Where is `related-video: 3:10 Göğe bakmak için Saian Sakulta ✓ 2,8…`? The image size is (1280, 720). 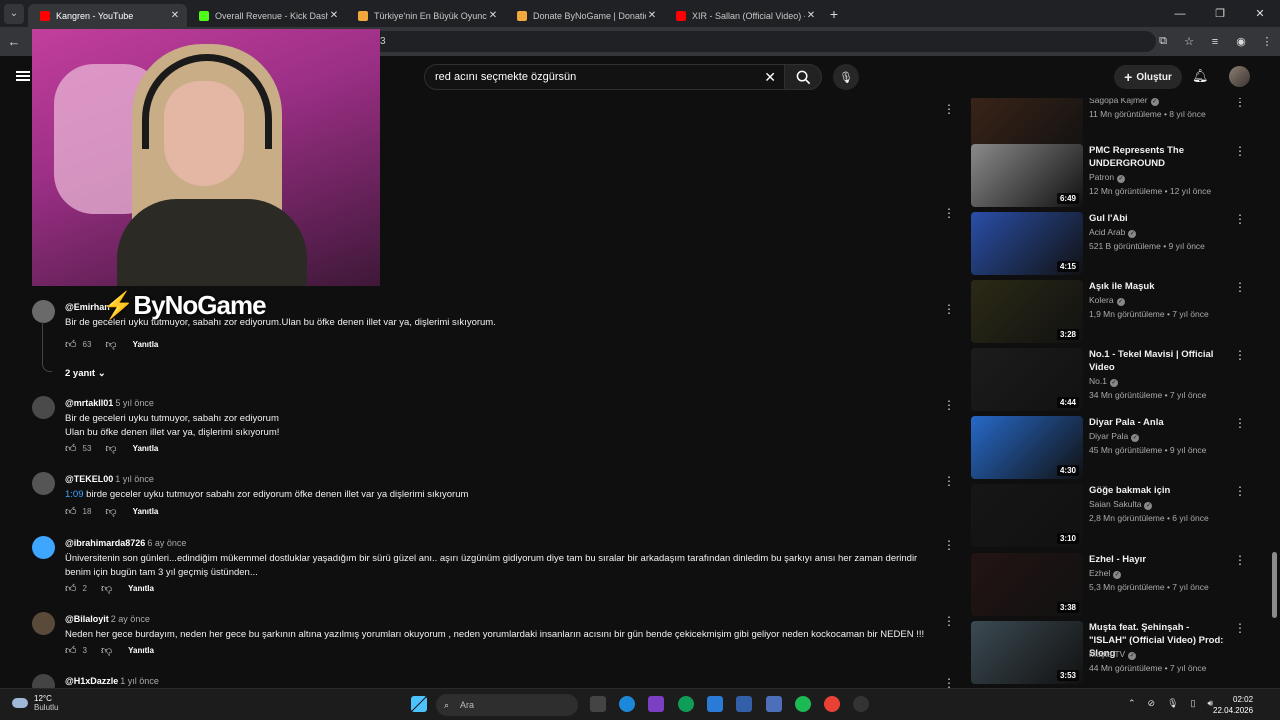
related-video: 3:10 Göğe bakmak için Saian Sakulta ✓ 2,8… is located at coordinates (1116, 516).